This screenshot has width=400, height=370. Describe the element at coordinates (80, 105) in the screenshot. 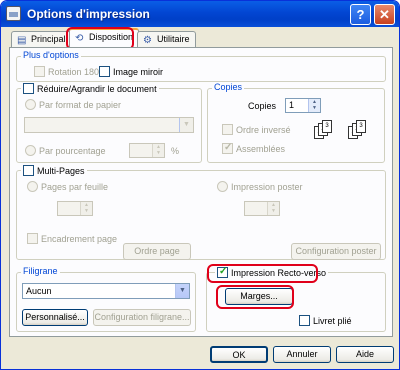

I see `paper-format-label: Par format de papier` at that location.